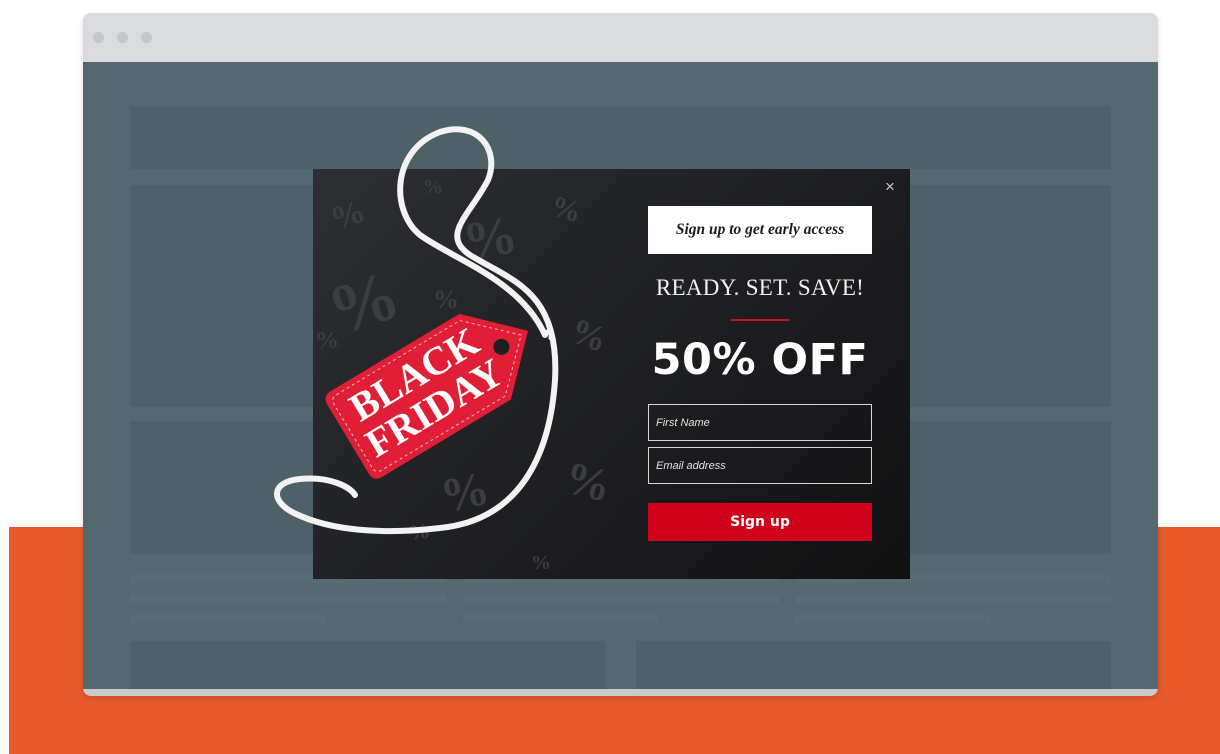 This screenshot has width=1220, height=754. Describe the element at coordinates (620, 37) in the screenshot. I see `browser-titlebar` at that location.